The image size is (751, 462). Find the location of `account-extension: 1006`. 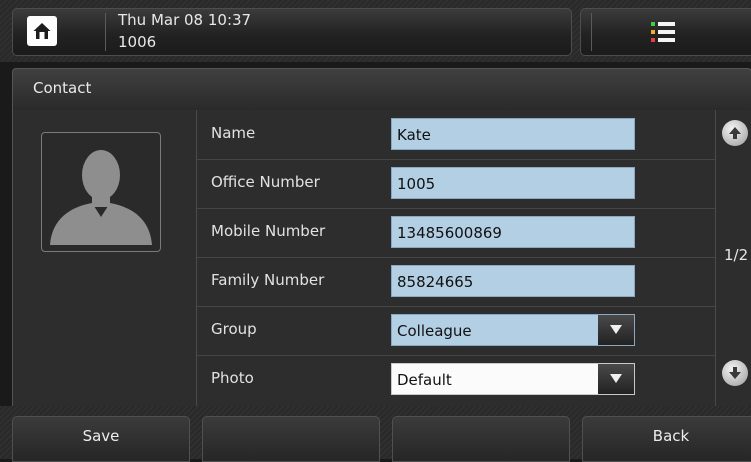

account-extension: 1006 is located at coordinates (137, 42).